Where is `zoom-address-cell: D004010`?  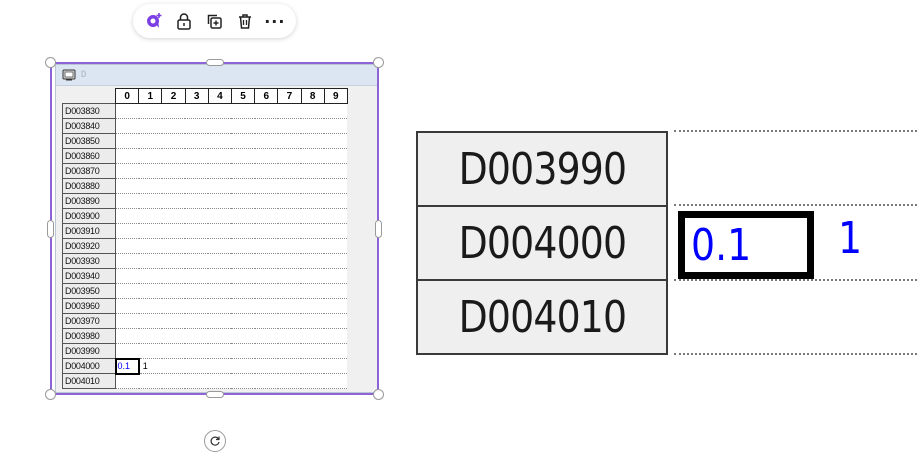
zoom-address-cell: D004010 is located at coordinates (542, 317).